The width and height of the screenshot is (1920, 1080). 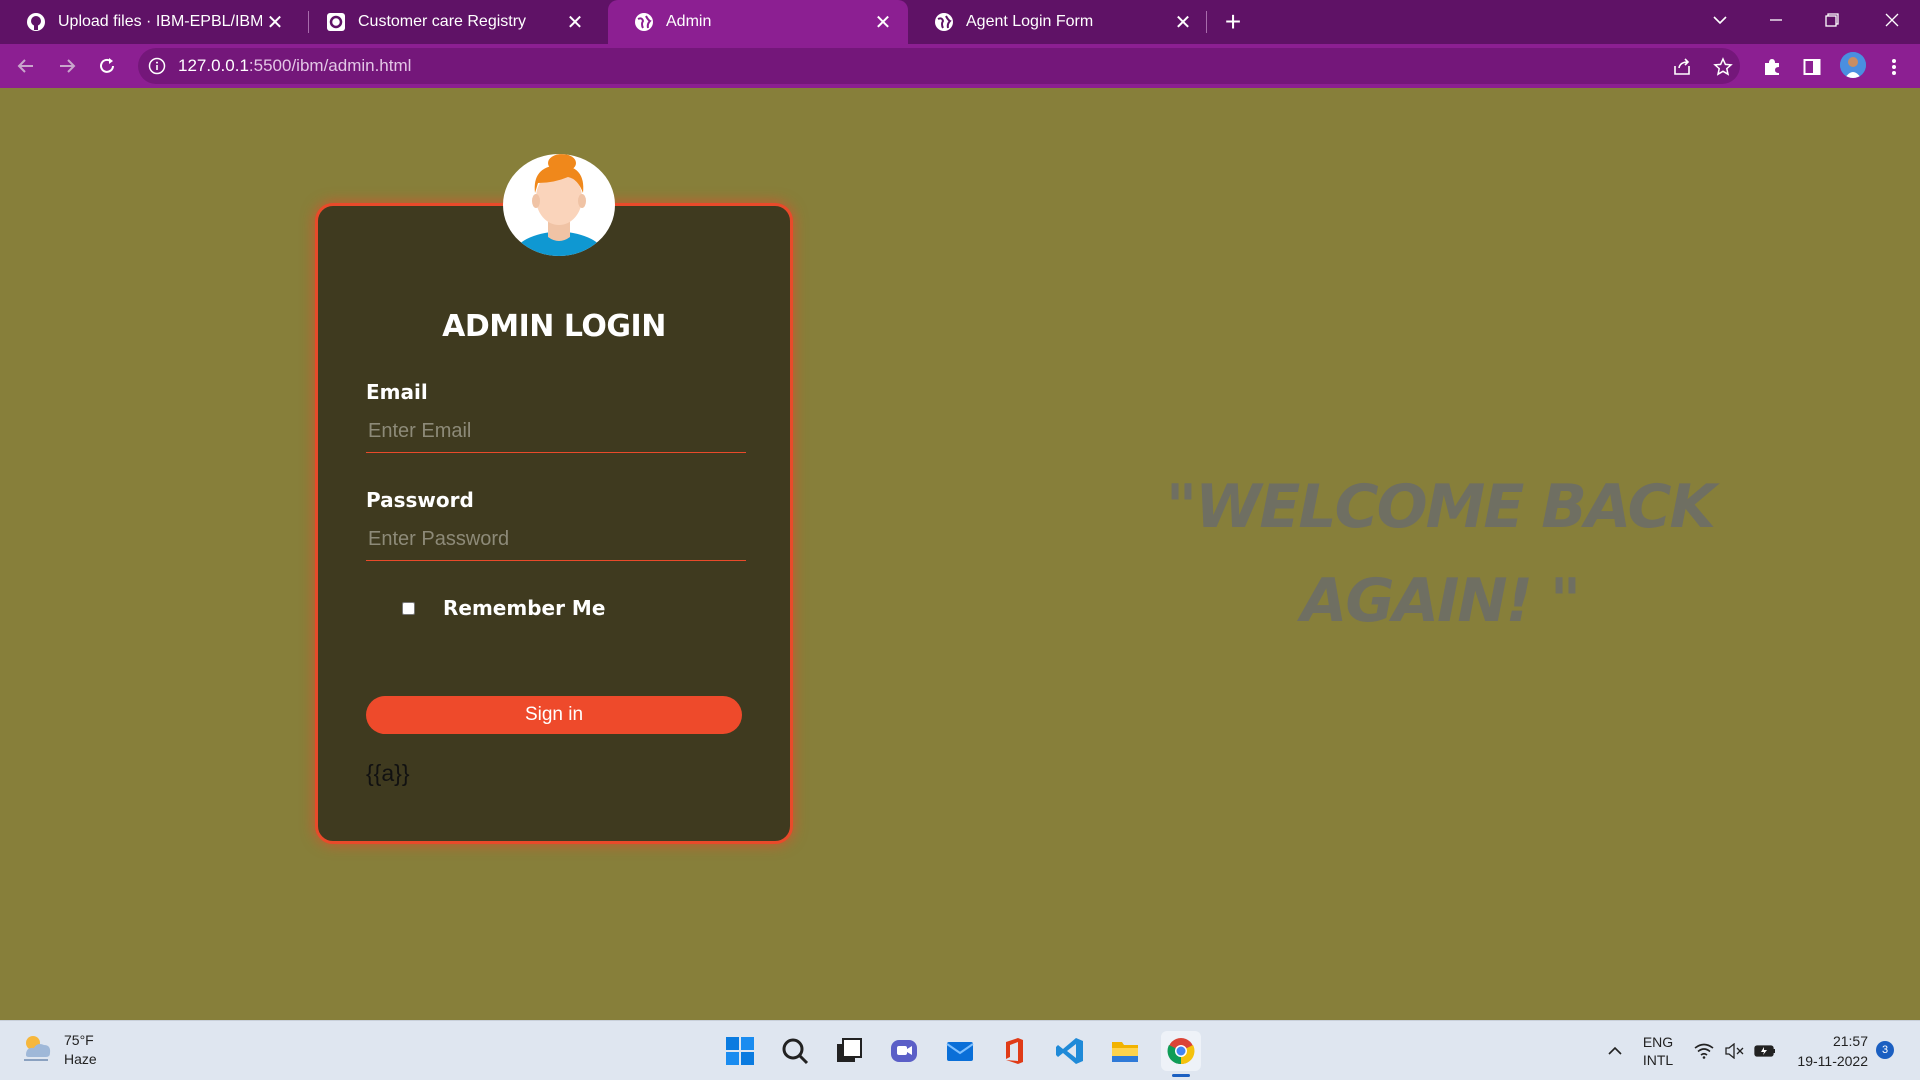 What do you see at coordinates (79, 1040) in the screenshot?
I see `weather-temperature: 75°F` at bounding box center [79, 1040].